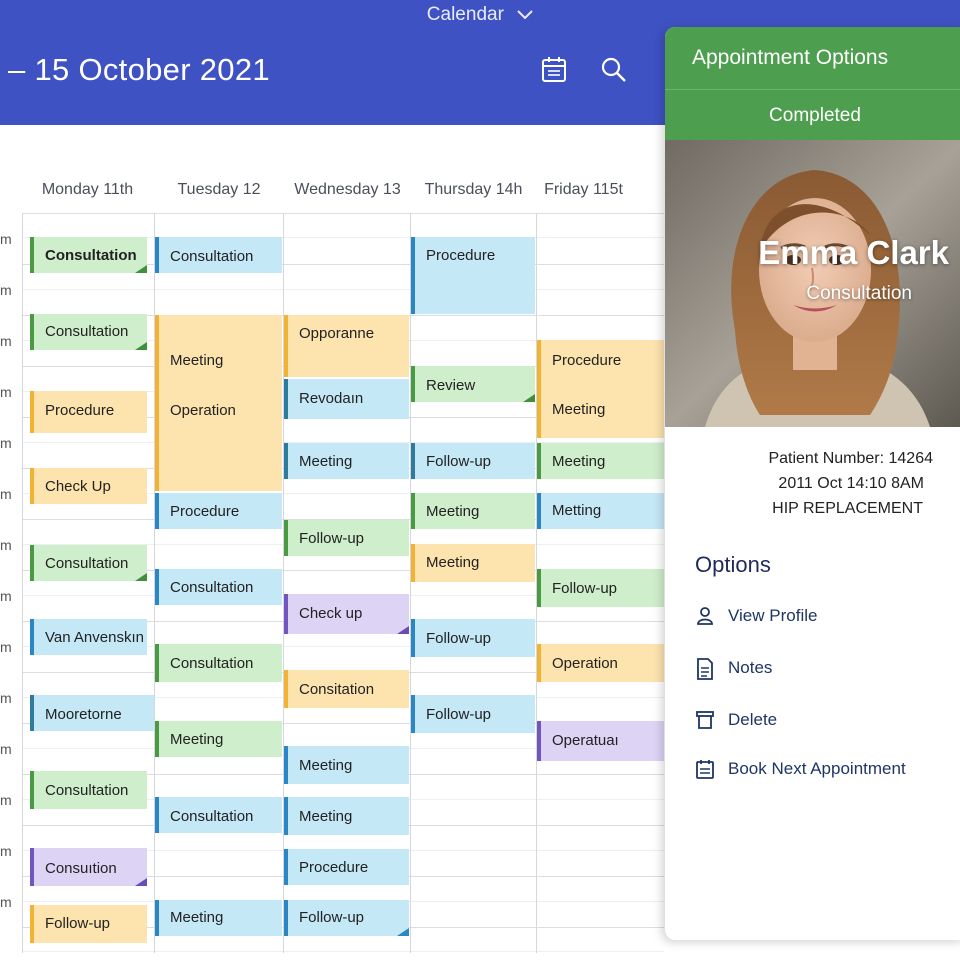 This screenshot has width=960, height=960. Describe the element at coordinates (219, 189) in the screenshot. I see `day-header-tuesday: Tuesday 12` at that location.